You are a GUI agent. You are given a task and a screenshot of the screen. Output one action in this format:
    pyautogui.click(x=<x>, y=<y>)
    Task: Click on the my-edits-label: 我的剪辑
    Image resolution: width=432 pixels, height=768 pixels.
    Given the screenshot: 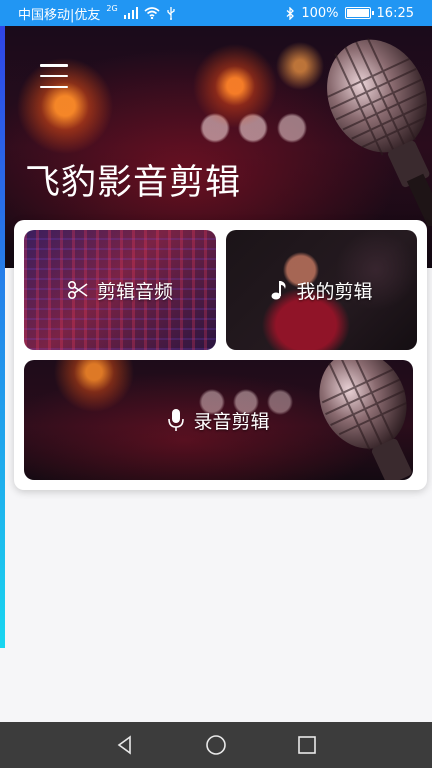 What is the action you would take?
    pyautogui.click(x=334, y=291)
    